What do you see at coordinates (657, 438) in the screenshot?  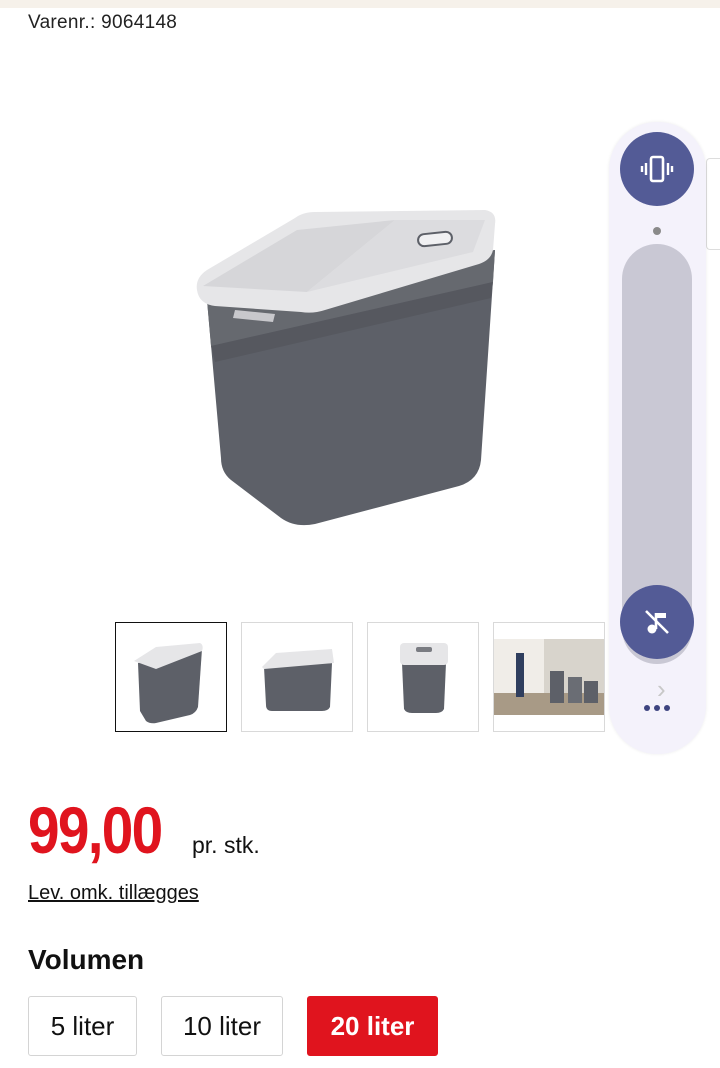 I see `volume-panel` at bounding box center [657, 438].